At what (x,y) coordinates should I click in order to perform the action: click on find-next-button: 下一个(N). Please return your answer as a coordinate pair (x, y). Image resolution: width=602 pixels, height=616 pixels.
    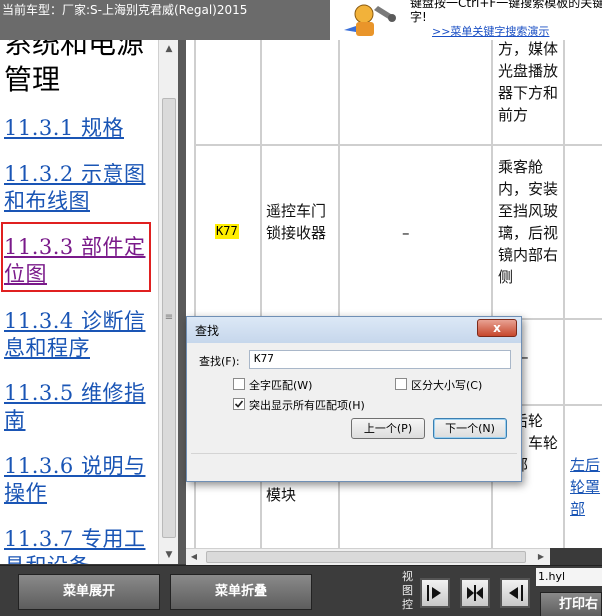
    Looking at the image, I should click on (470, 428).